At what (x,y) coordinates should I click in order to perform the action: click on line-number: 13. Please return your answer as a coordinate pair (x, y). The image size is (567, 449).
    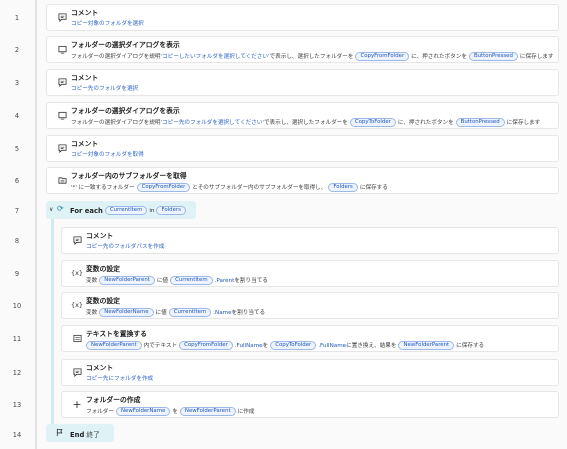
    Looking at the image, I should click on (17, 405).